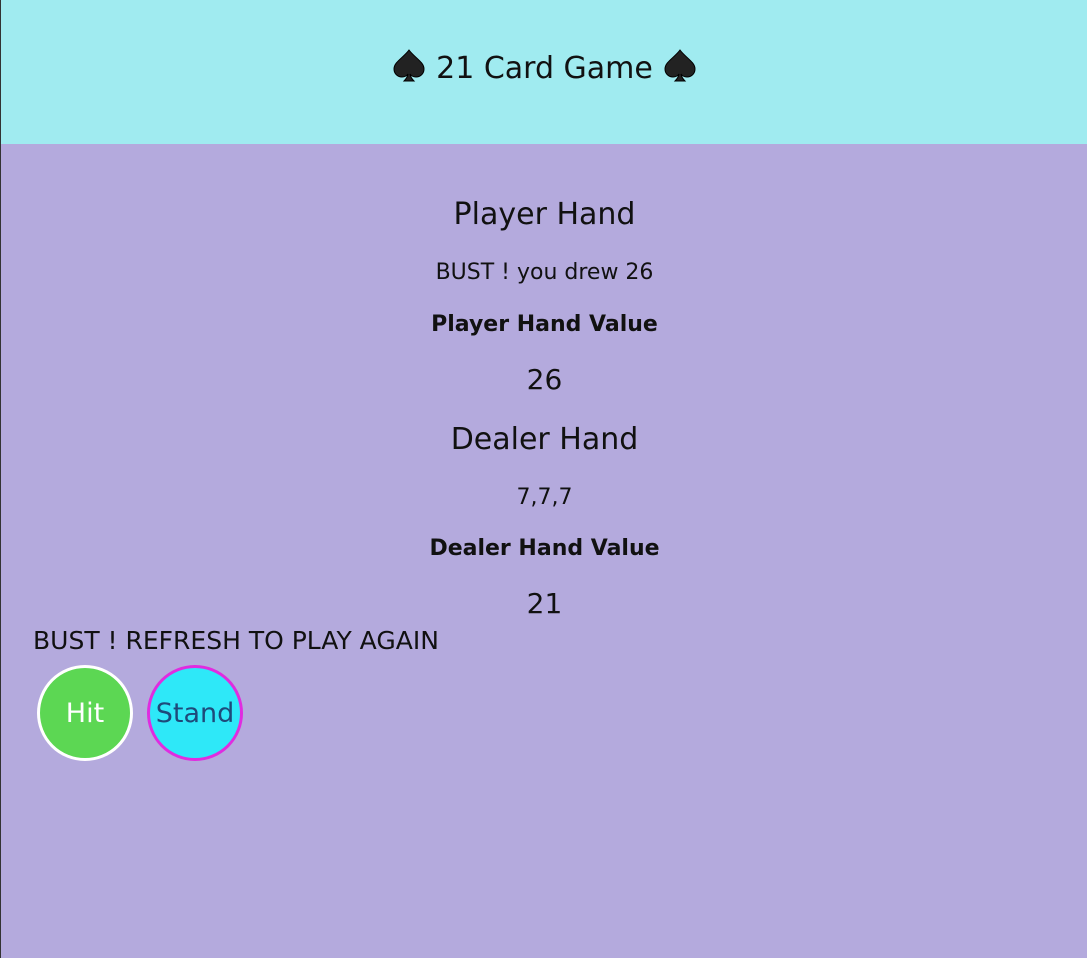 The width and height of the screenshot is (1087, 958). What do you see at coordinates (544, 439) in the screenshot?
I see `dealer-hand-heading: Dealer Hand` at bounding box center [544, 439].